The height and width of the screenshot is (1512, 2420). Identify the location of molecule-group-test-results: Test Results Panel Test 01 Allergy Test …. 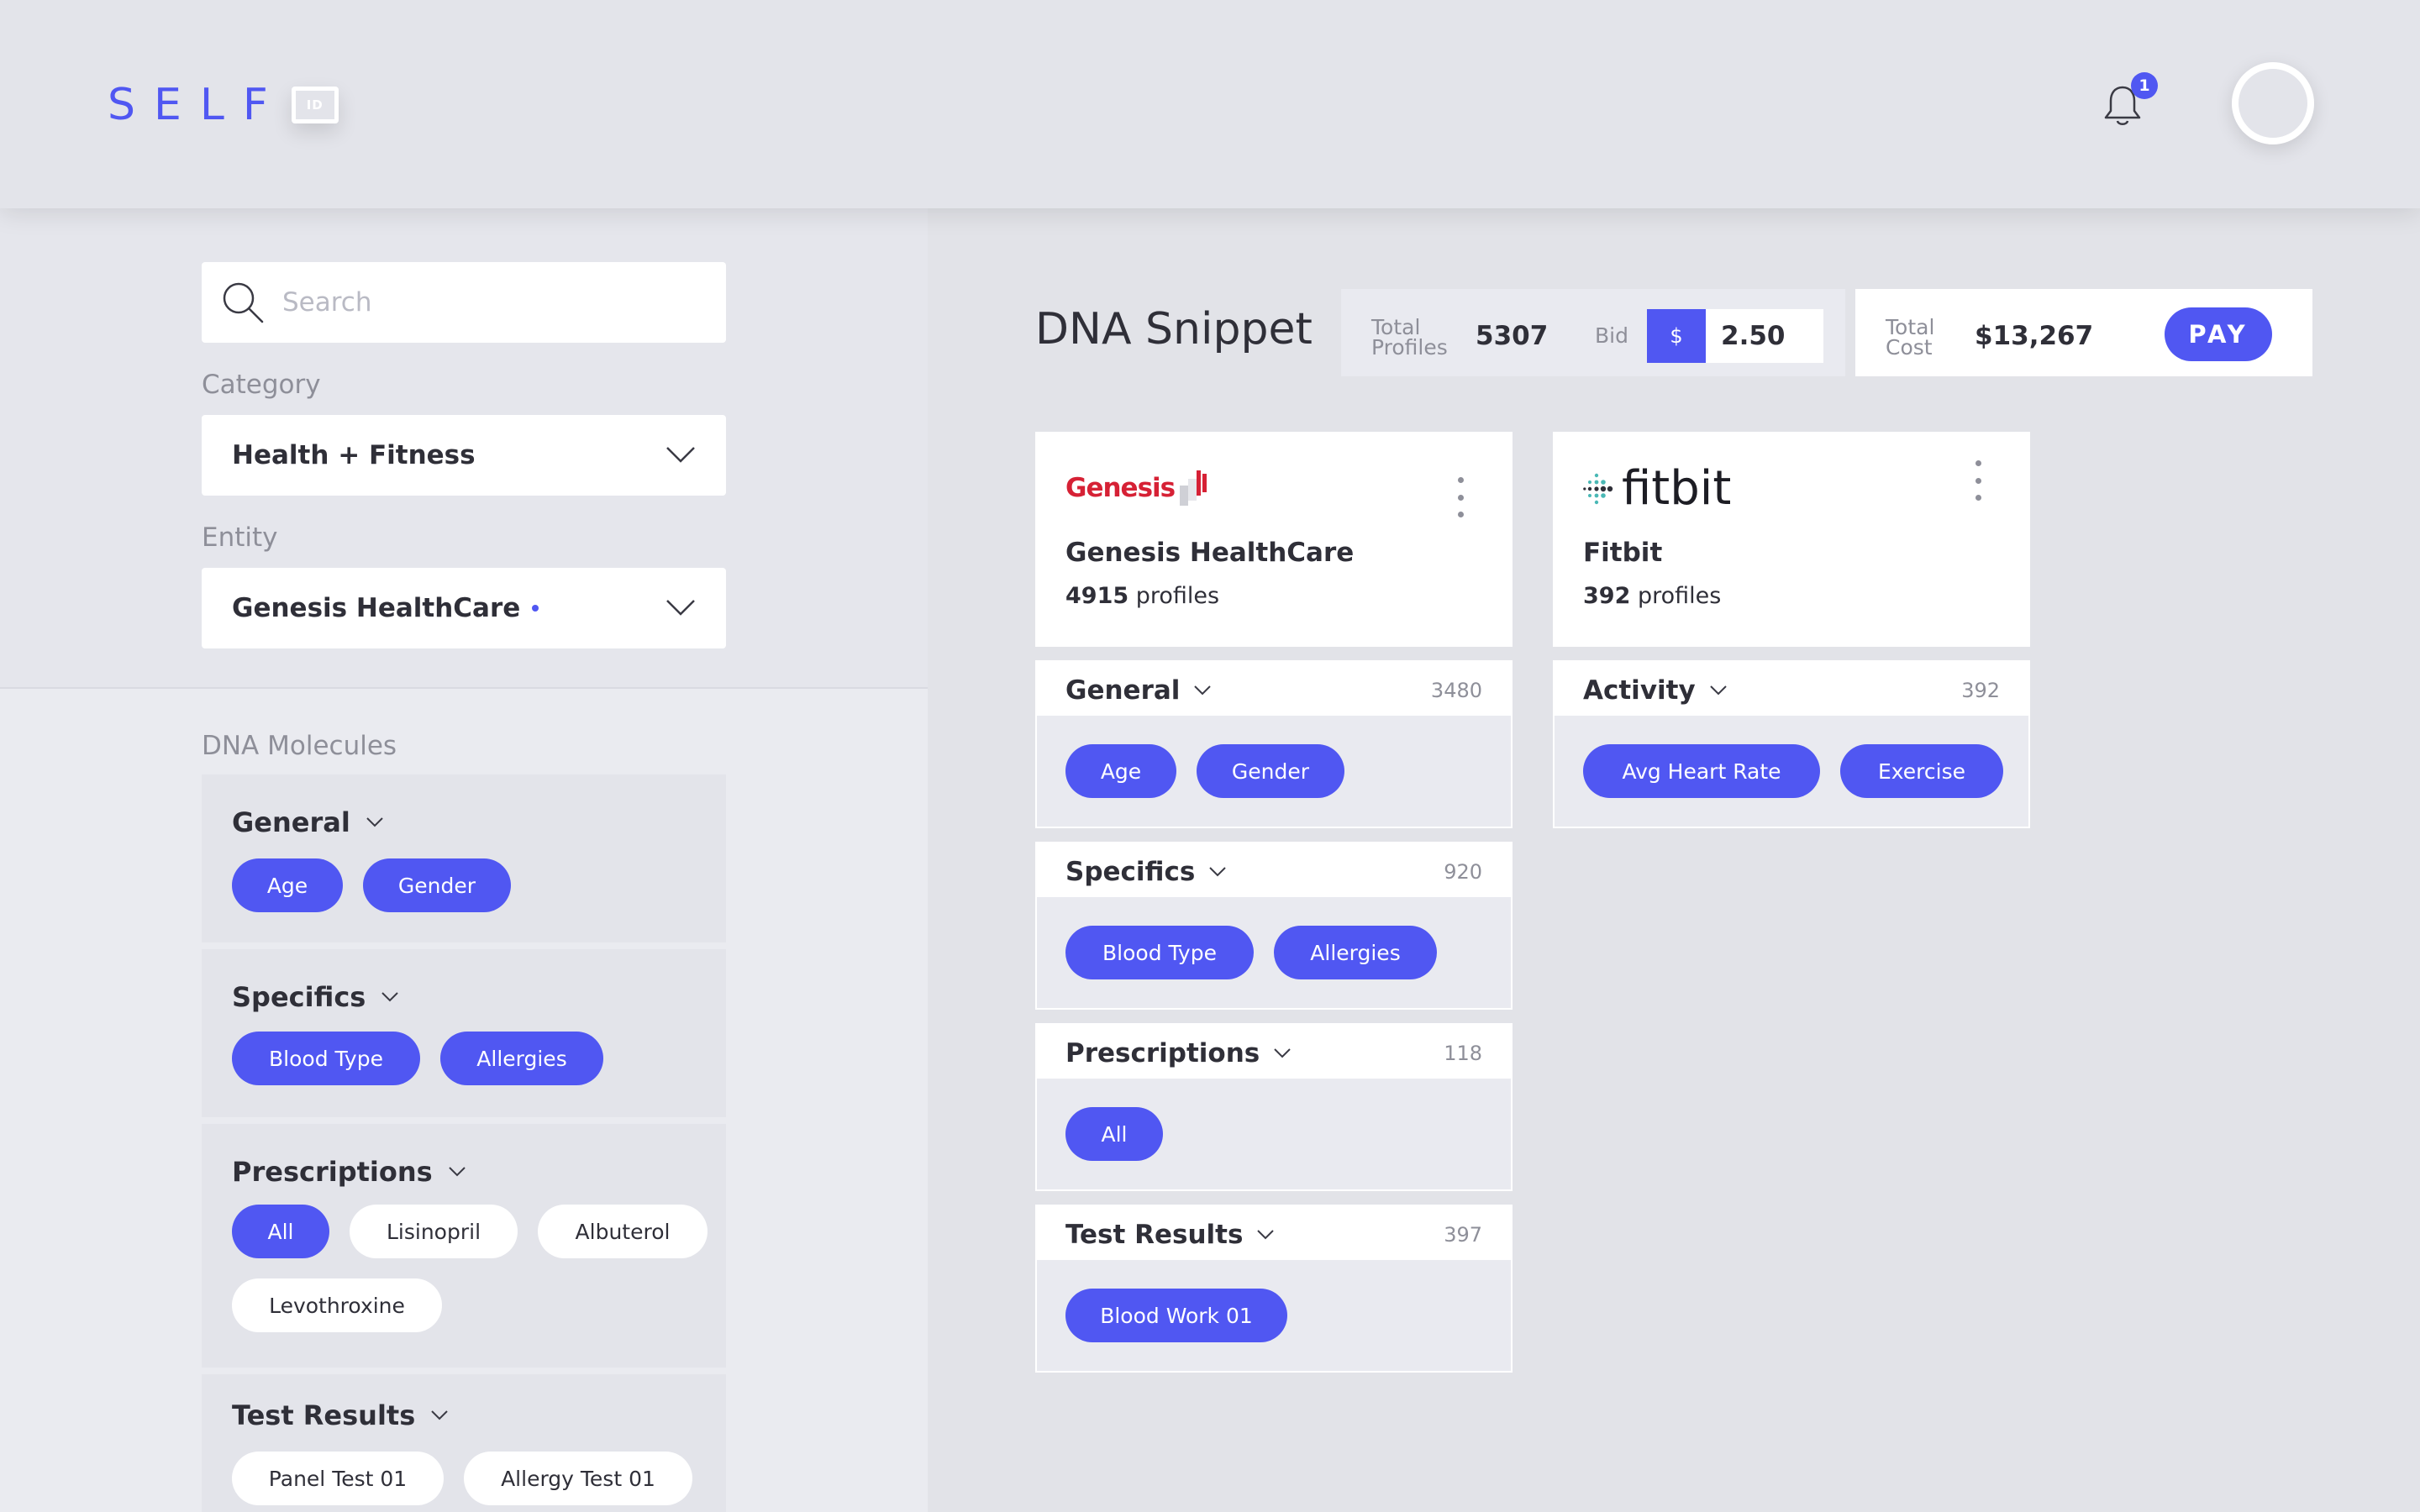
(464, 1443).